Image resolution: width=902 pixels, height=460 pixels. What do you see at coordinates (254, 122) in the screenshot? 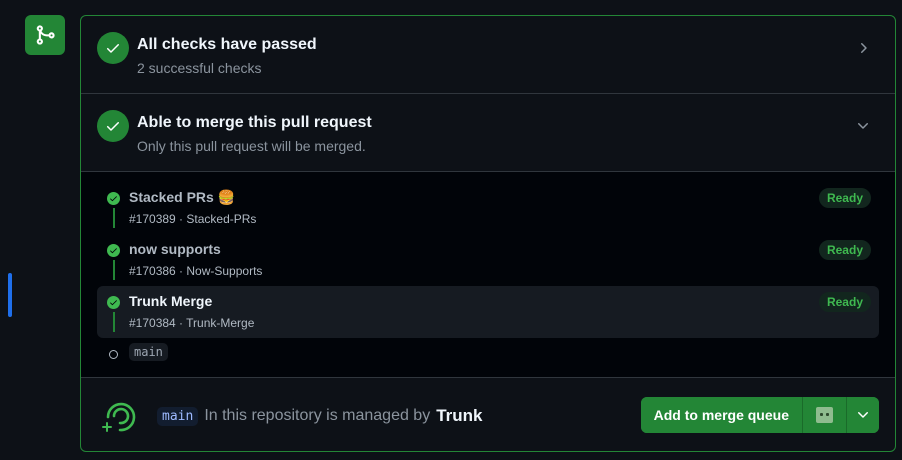
I see `merge-title: Able to merge this pull request` at bounding box center [254, 122].